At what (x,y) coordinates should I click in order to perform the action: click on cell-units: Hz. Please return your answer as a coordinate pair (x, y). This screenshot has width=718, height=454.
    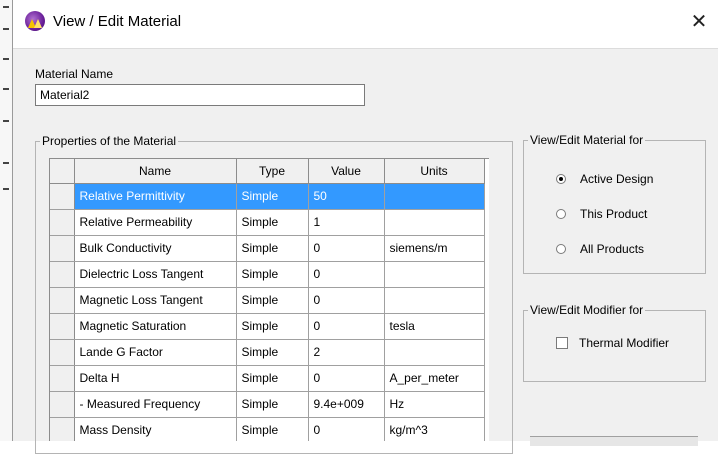
    Looking at the image, I should click on (434, 404).